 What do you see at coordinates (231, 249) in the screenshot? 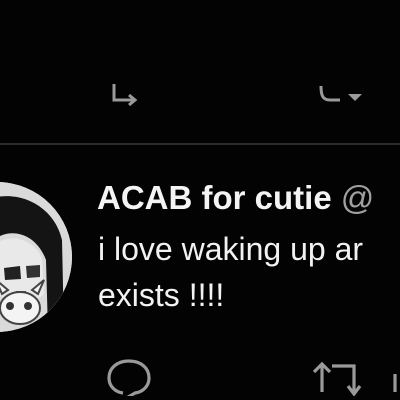
I see `tweet-text-line: i love waking up ar` at bounding box center [231, 249].